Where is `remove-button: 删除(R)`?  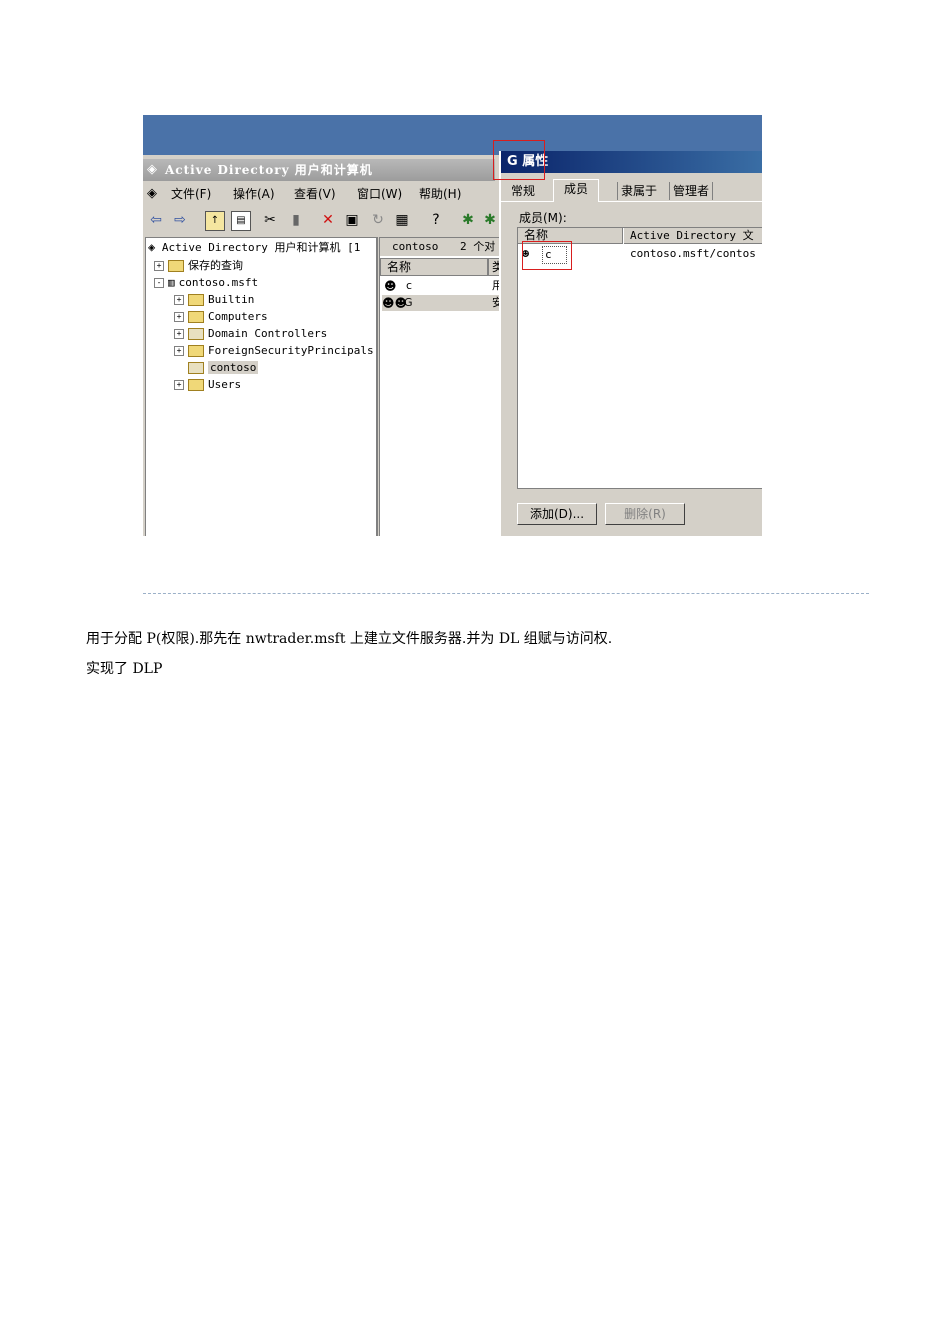 remove-button: 删除(R) is located at coordinates (645, 514).